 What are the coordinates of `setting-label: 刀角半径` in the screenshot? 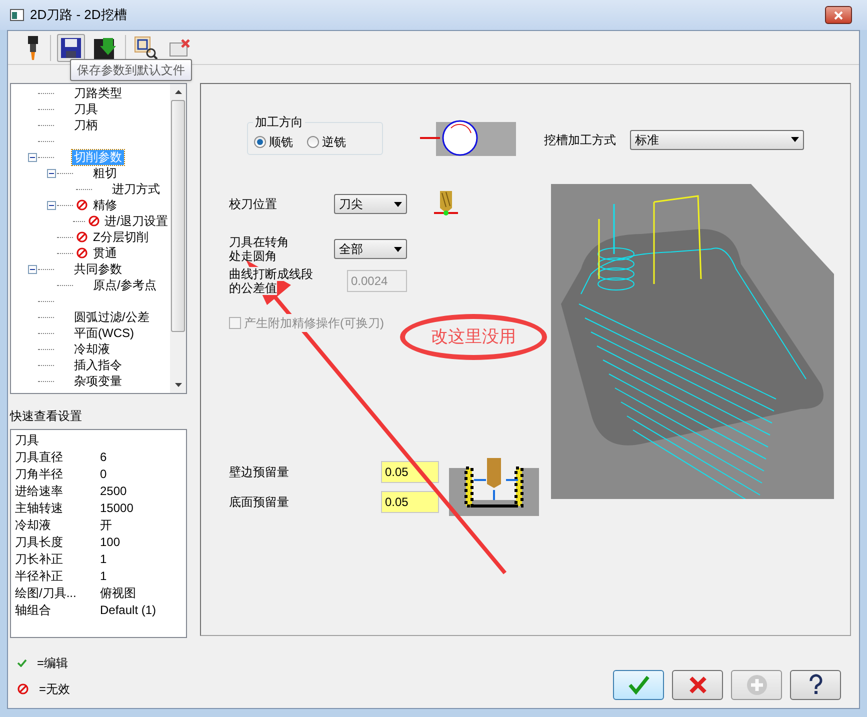 It's located at (39, 474).